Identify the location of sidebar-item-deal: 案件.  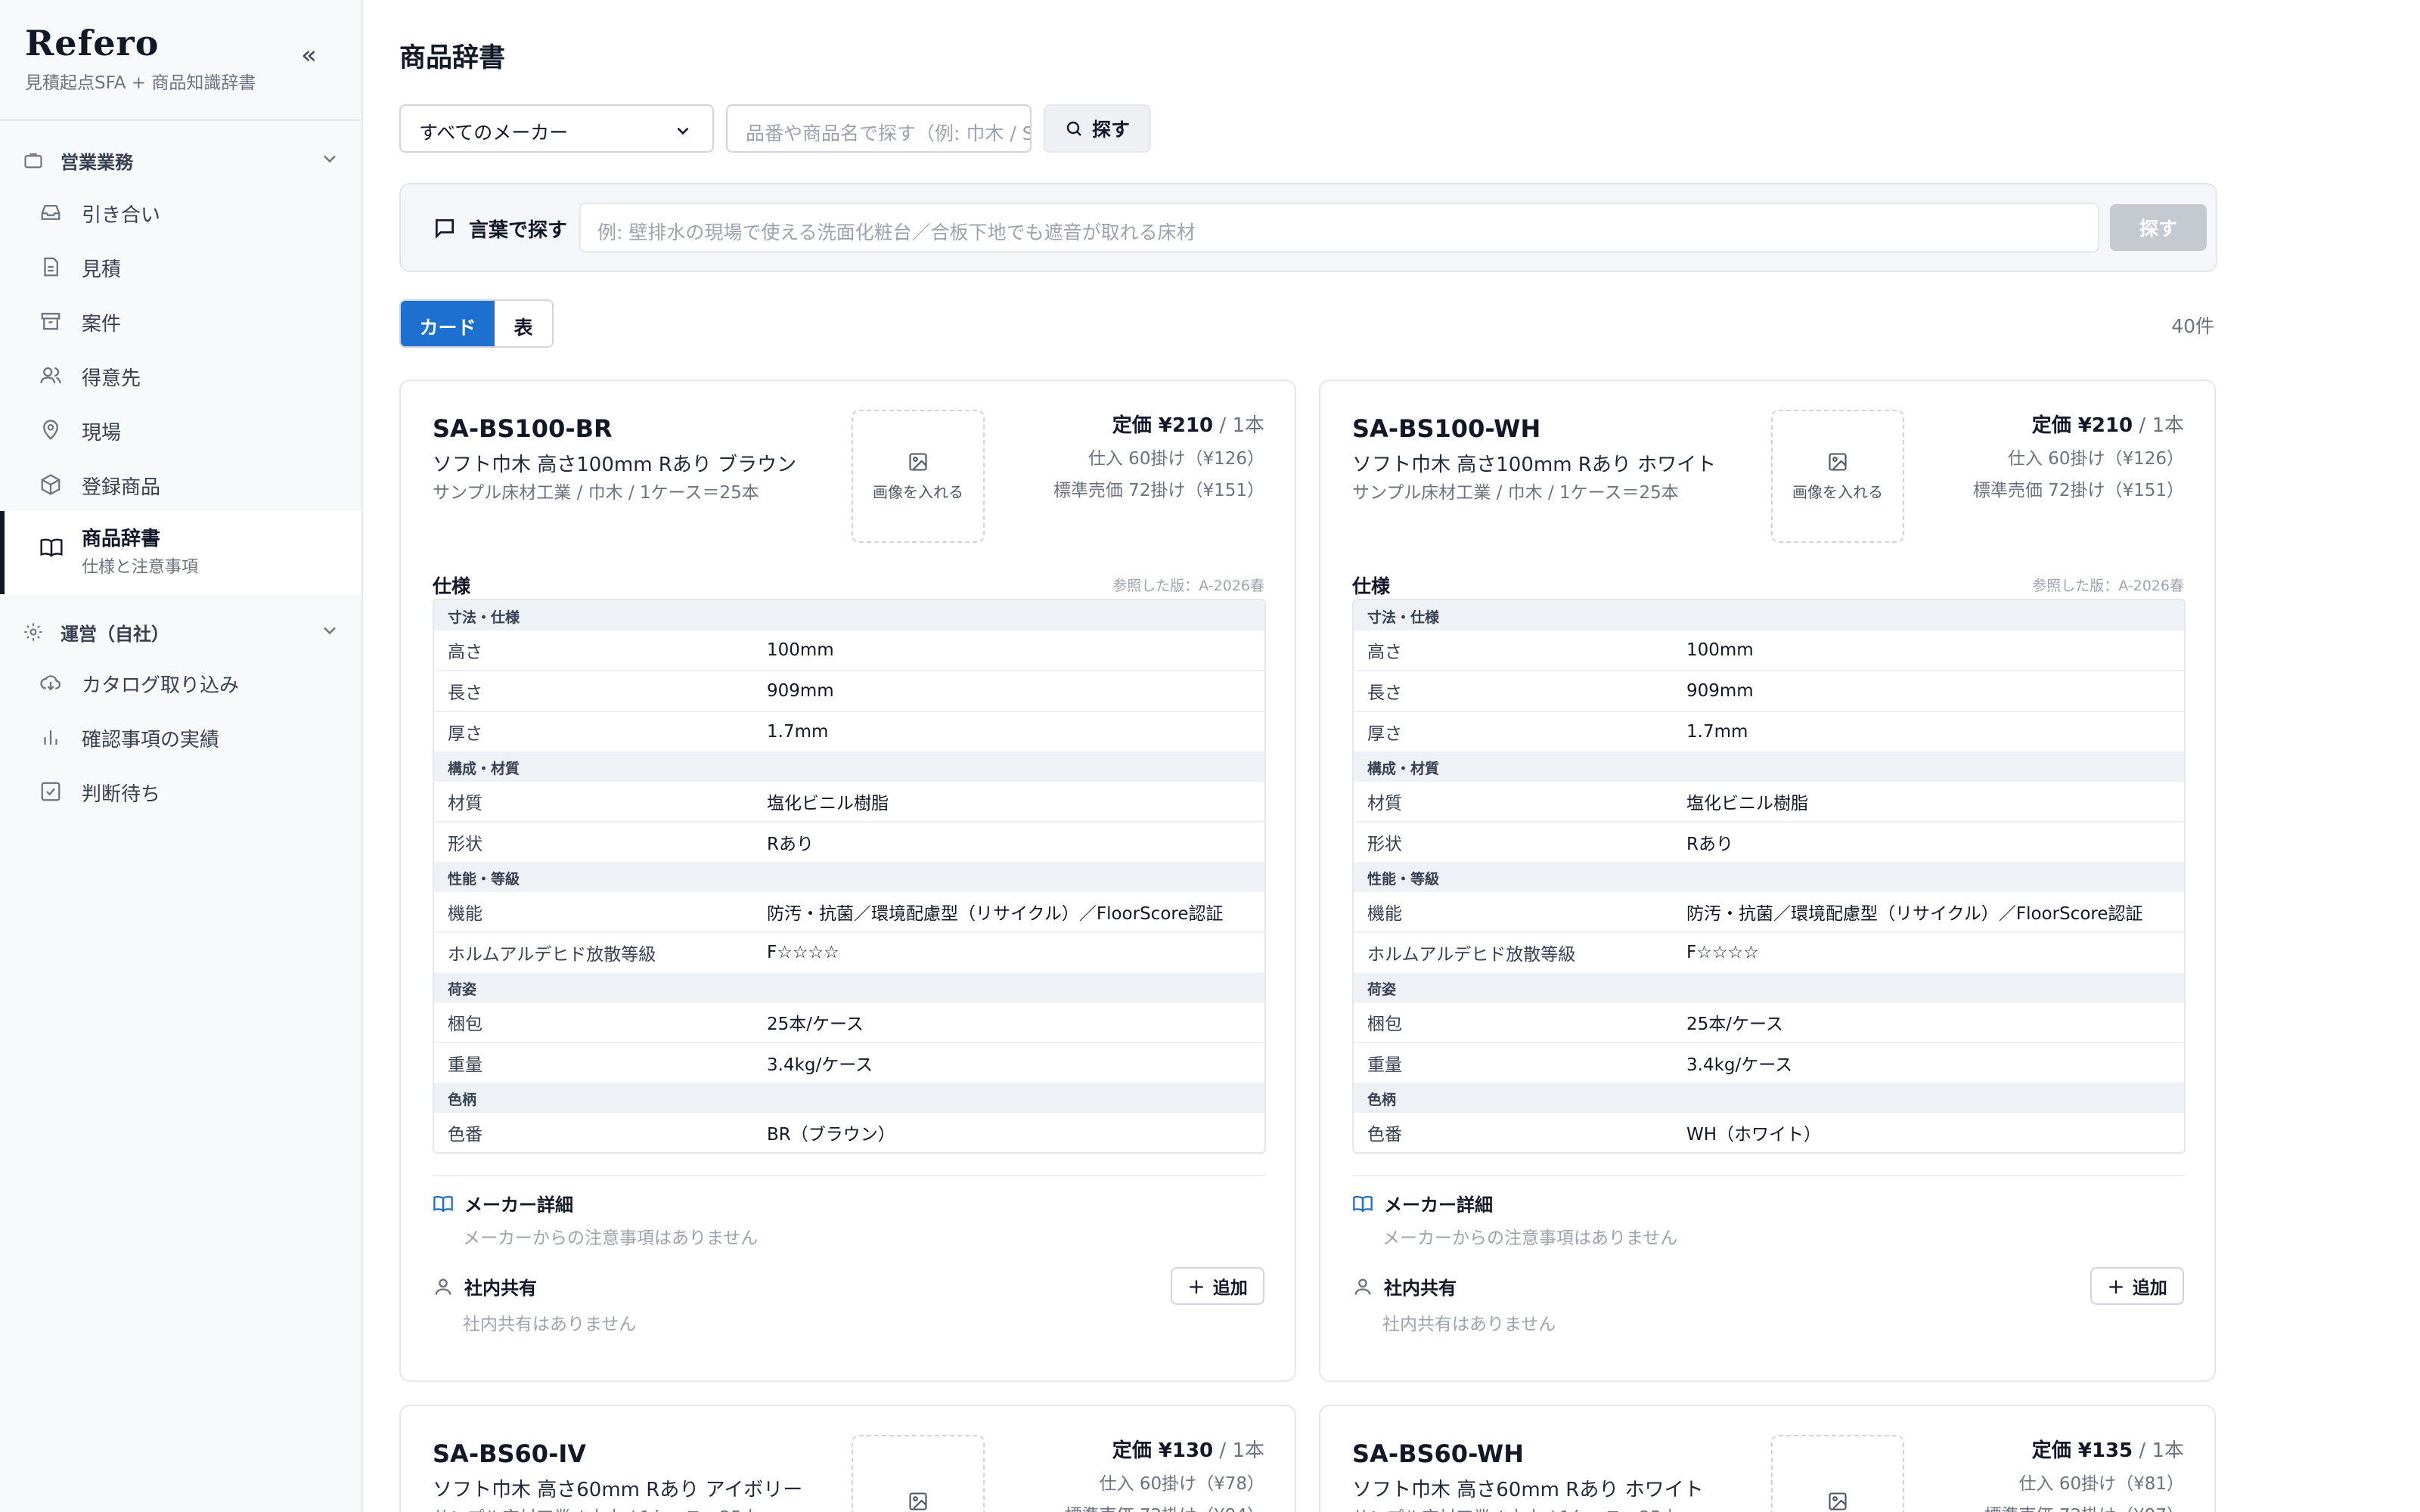
(180, 320).